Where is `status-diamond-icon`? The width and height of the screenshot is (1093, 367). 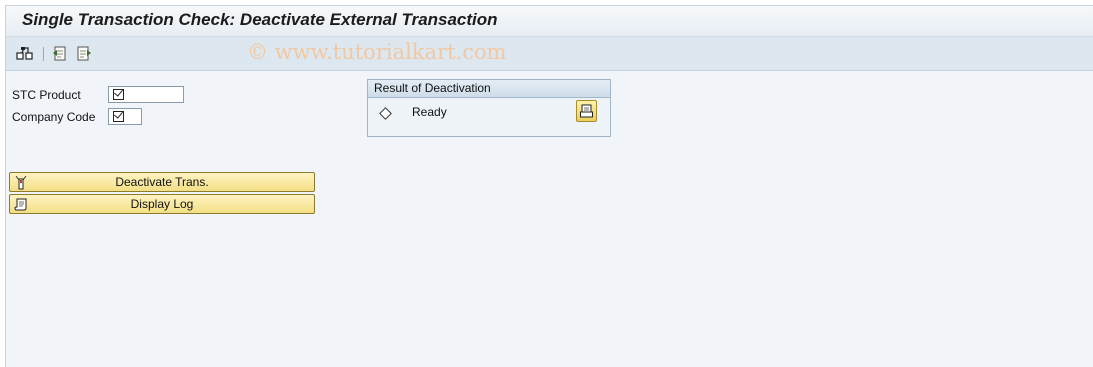 status-diamond-icon is located at coordinates (385, 113).